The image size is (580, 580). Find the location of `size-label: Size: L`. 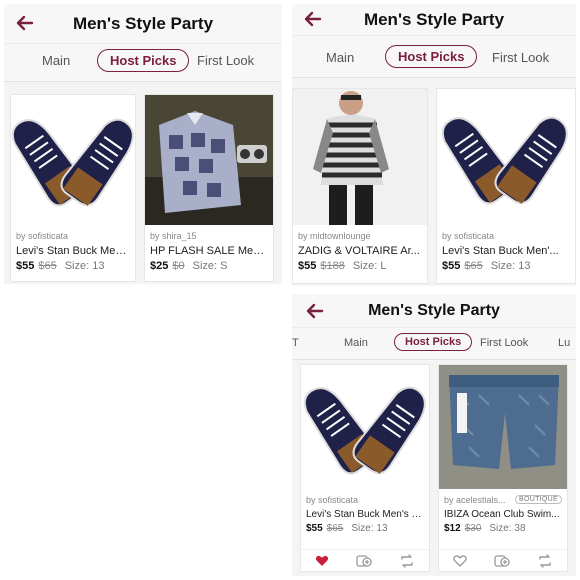

size-label: Size: L is located at coordinates (369, 266).